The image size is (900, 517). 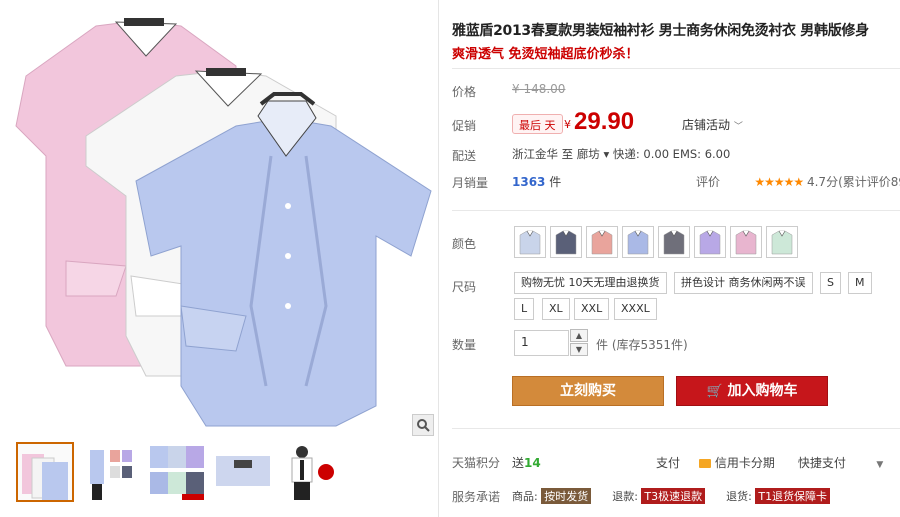 What do you see at coordinates (762, 391) in the screenshot?
I see `add-to-cart-label: 加入购物车` at bounding box center [762, 391].